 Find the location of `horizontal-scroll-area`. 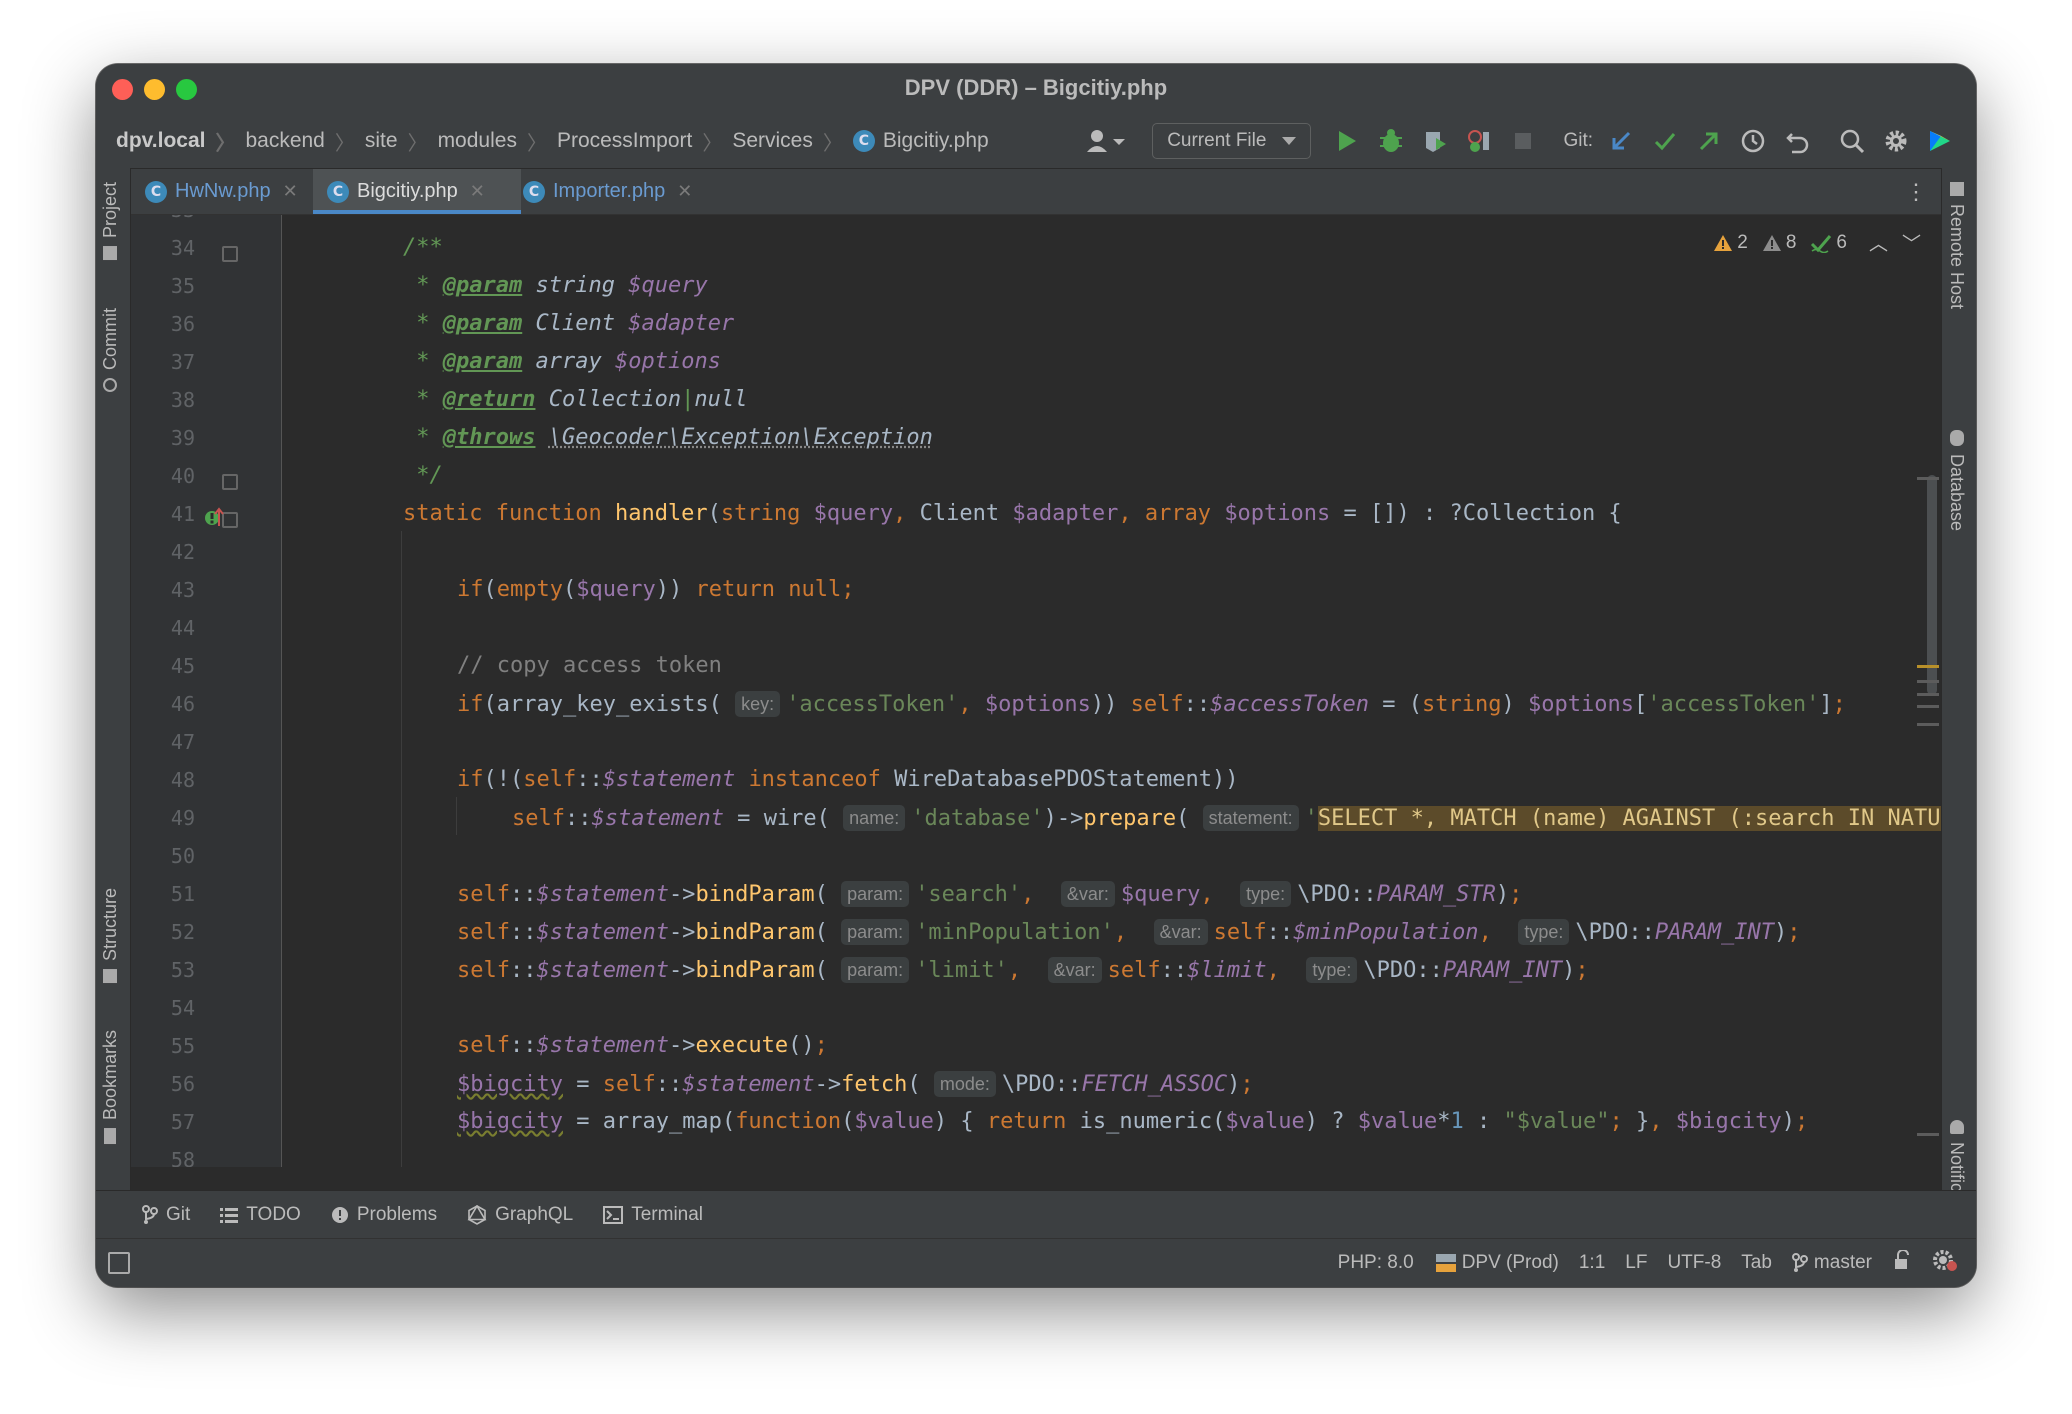

horizontal-scroll-area is located at coordinates (1036, 1179).